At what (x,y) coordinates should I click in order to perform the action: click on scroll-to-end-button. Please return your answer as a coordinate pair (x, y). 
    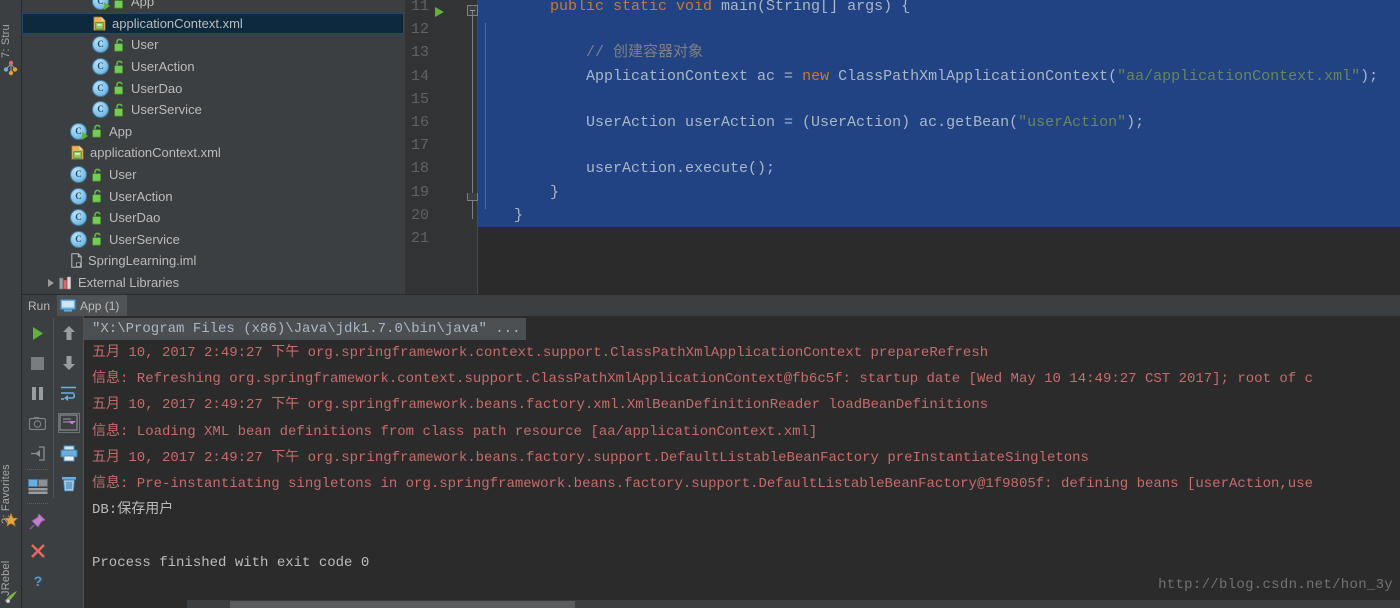
    Looking at the image, I should click on (68, 423).